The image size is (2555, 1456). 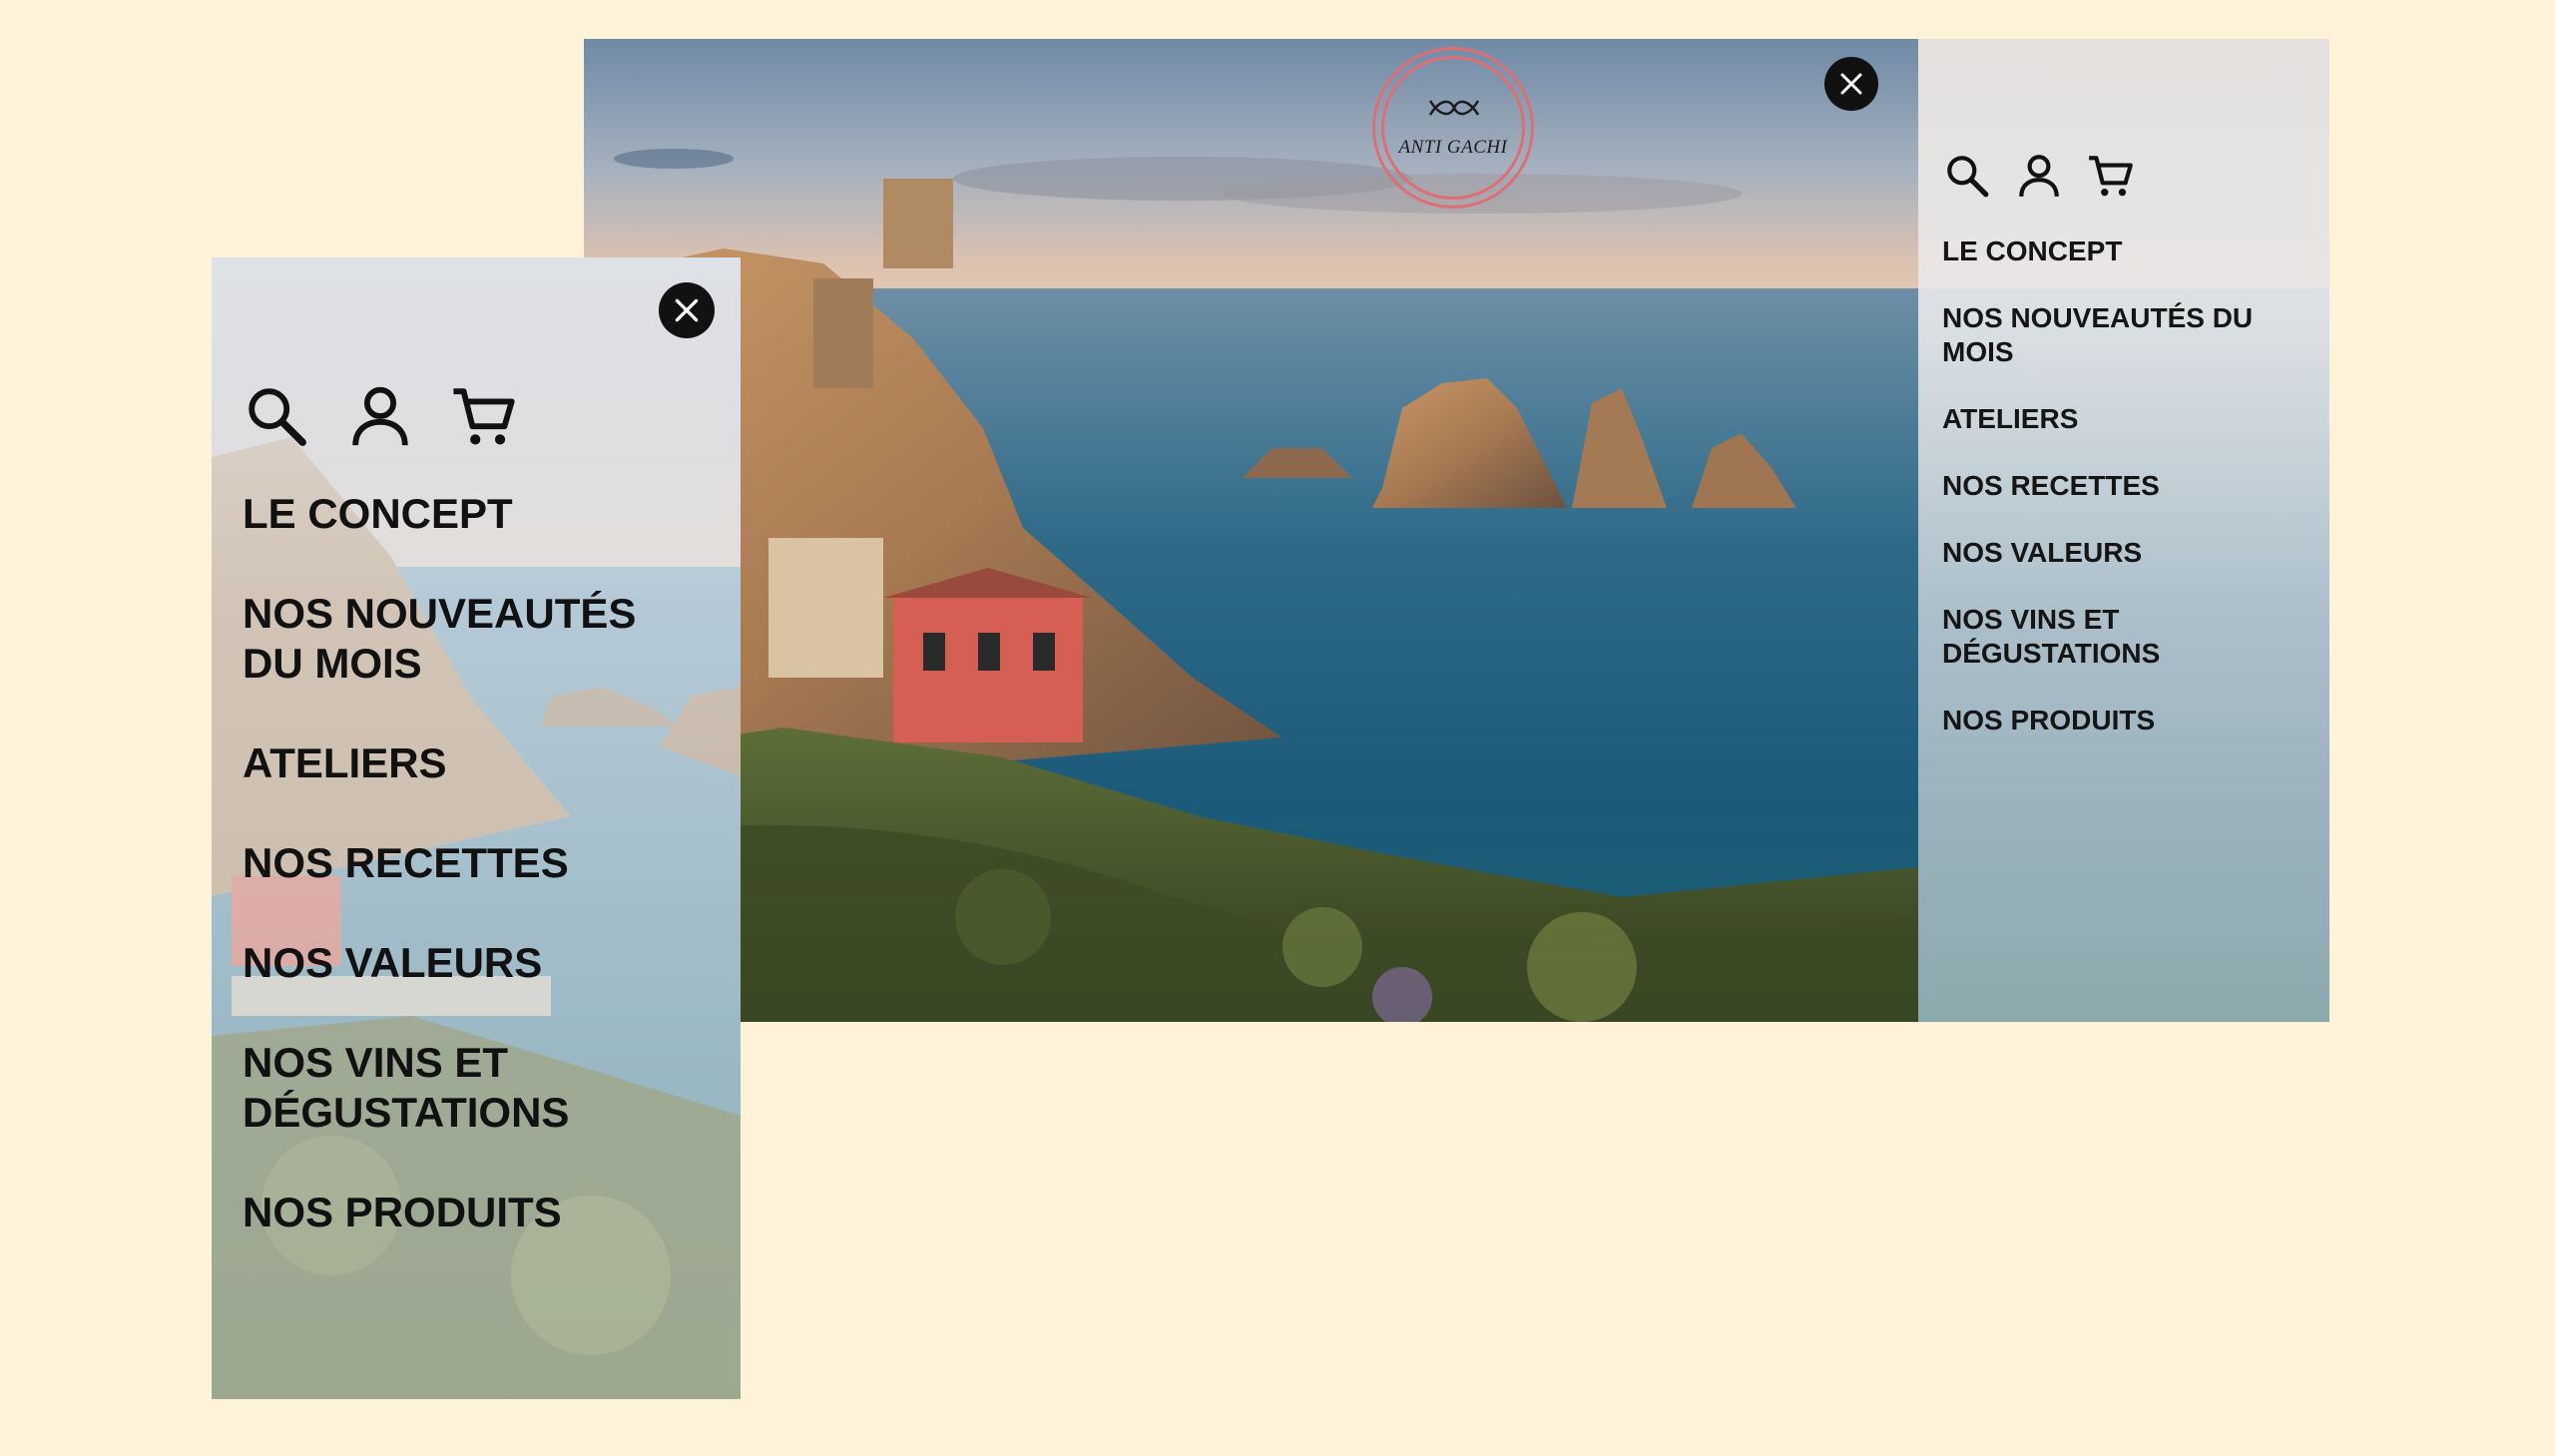 What do you see at coordinates (2102, 251) in the screenshot?
I see `desktop-menu-item-le-concept: LE CONCEPT` at bounding box center [2102, 251].